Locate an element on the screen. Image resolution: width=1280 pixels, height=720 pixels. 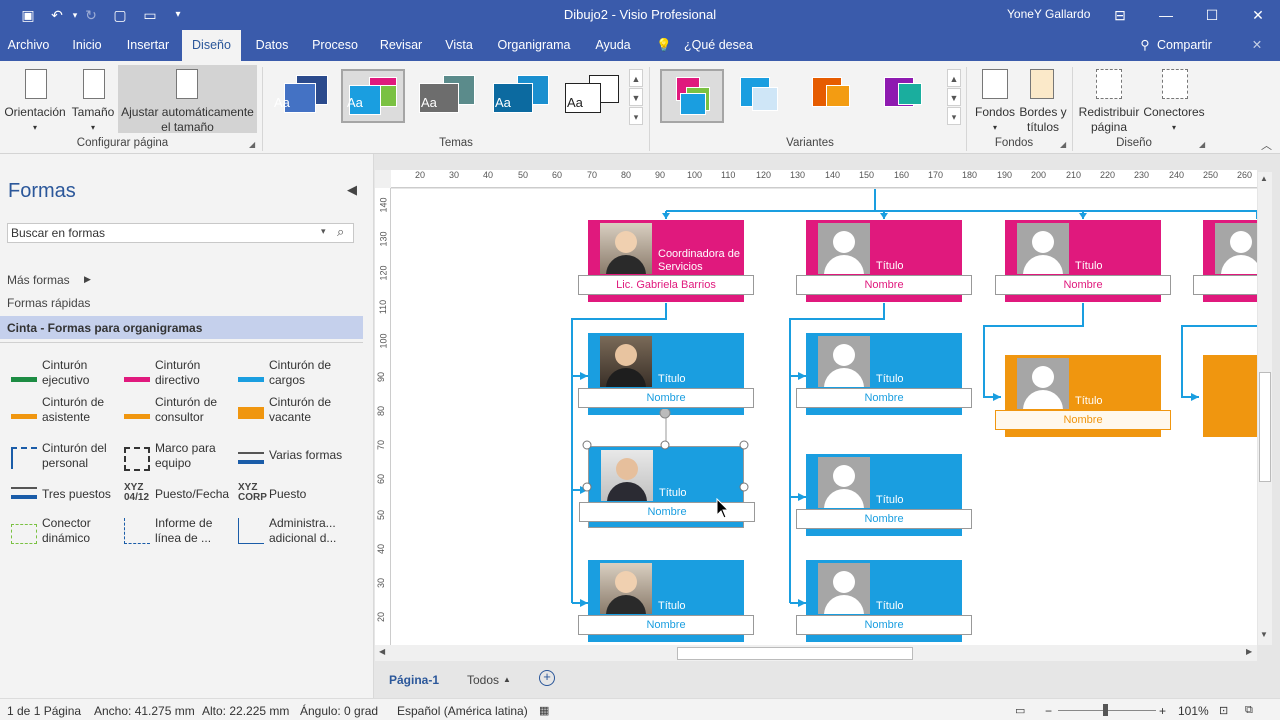
tab-inicio: Inicio is located at coordinates (87, 45).